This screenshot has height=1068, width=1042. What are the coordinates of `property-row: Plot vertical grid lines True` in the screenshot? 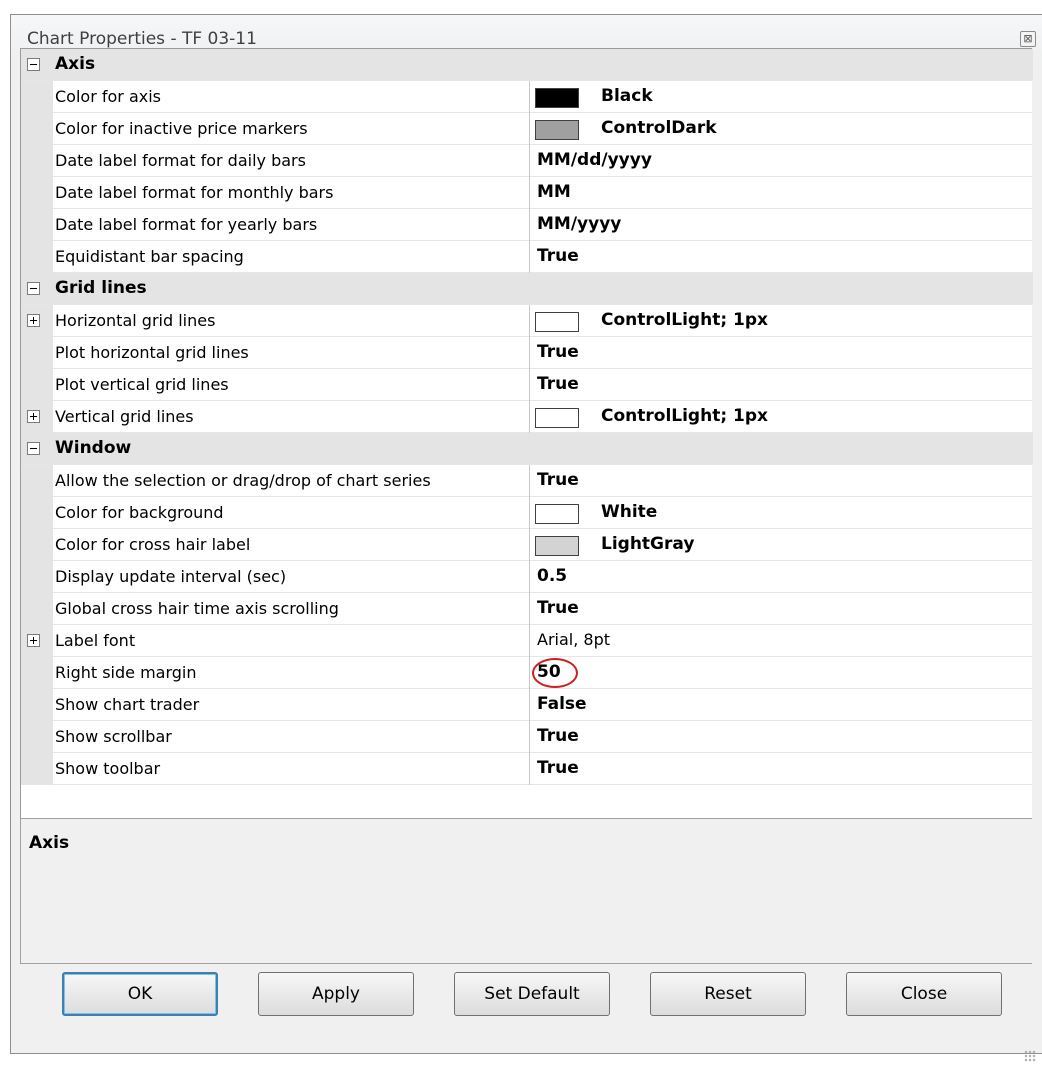 It's located at (527, 385).